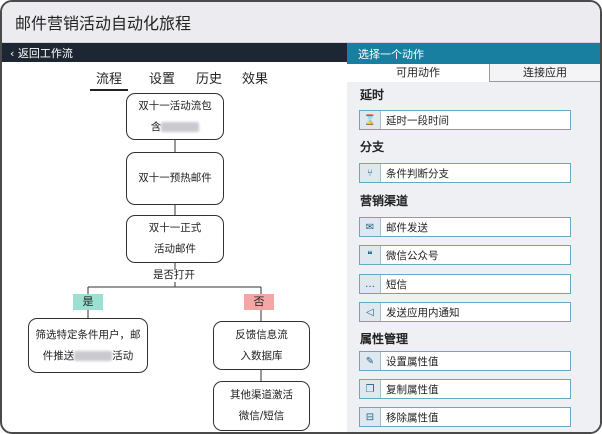  Describe the element at coordinates (465, 312) in the screenshot. I see `action-in-app-notification: ◁ 发送应用内通知` at that location.